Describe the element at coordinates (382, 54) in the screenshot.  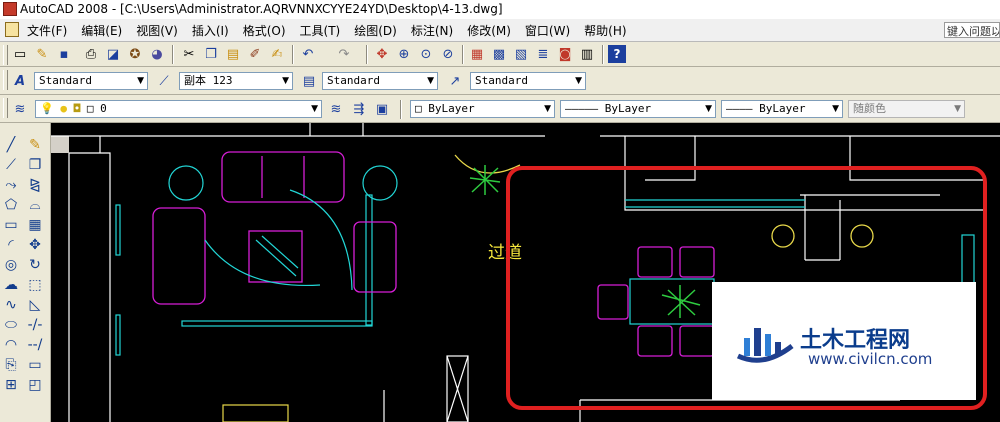
I see `pan-icon: ✥` at that location.